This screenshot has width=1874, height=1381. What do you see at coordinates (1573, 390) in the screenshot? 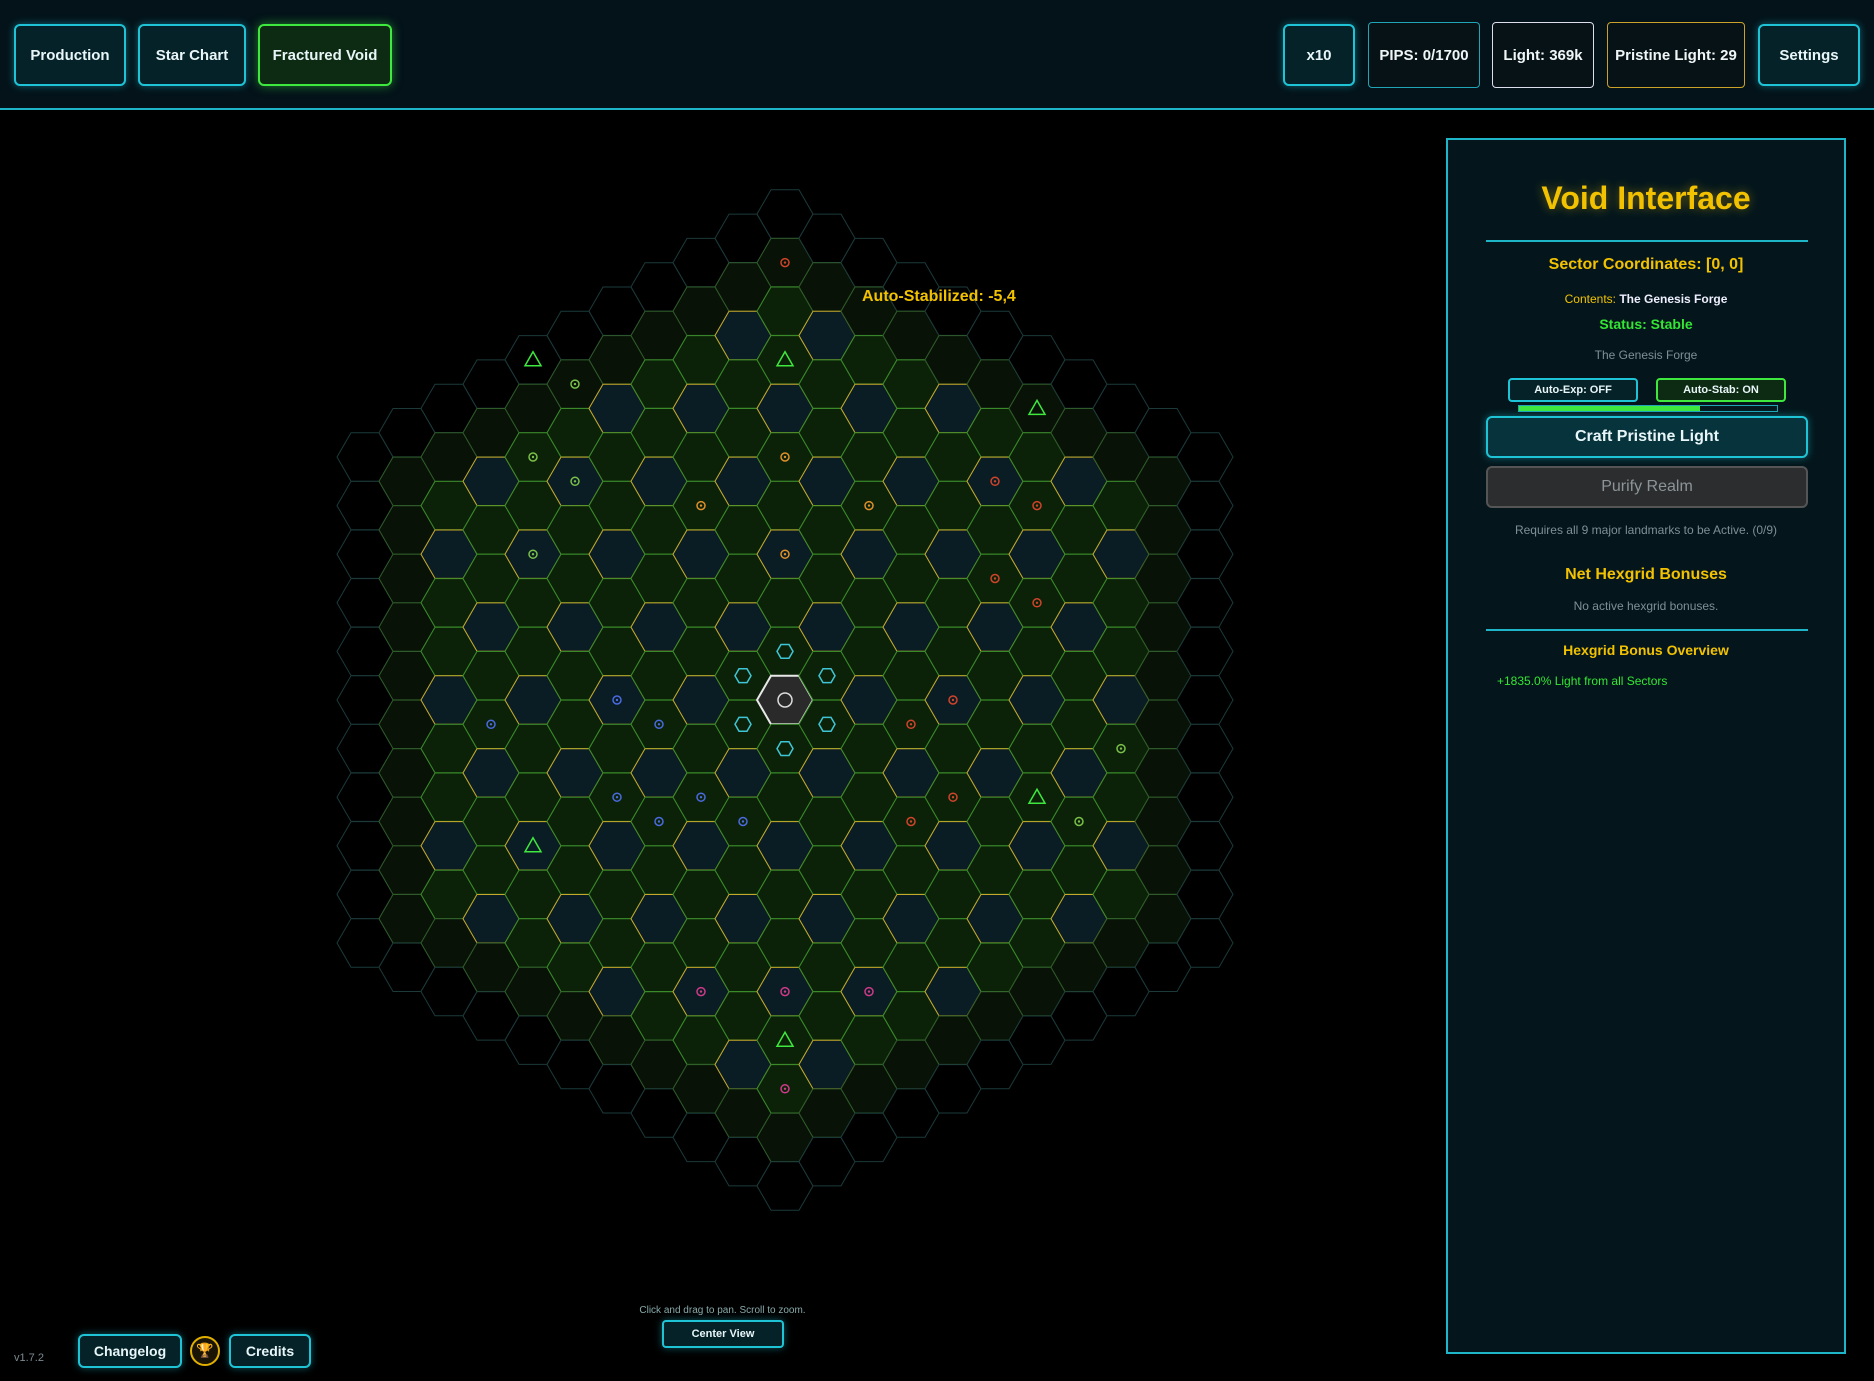
I see `auto-exp-toggle: Auto-Exp: OFF` at bounding box center [1573, 390].